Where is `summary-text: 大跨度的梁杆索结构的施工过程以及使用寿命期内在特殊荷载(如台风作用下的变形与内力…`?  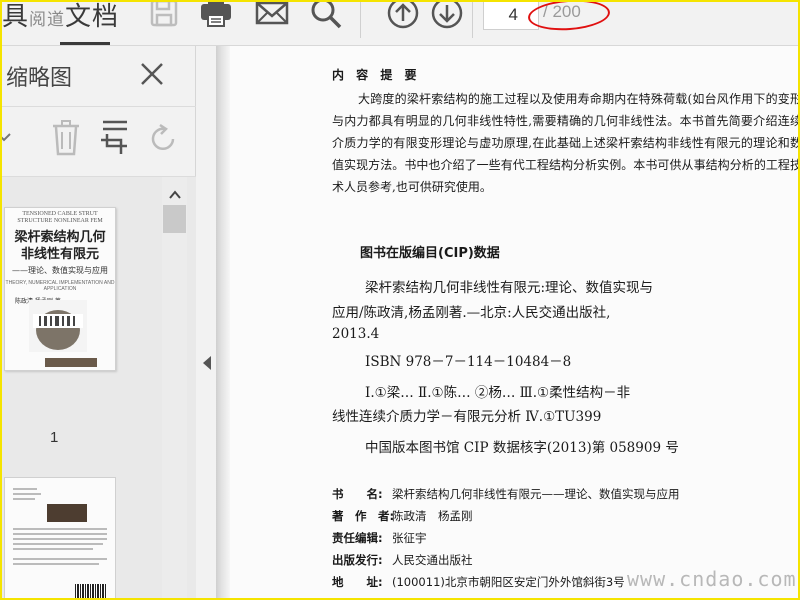
summary-text: 大跨度的梁杆索结构的施工过程以及使用寿命期内在特殊荷载(如台风作用下的变形与内力… is located at coordinates (566, 143).